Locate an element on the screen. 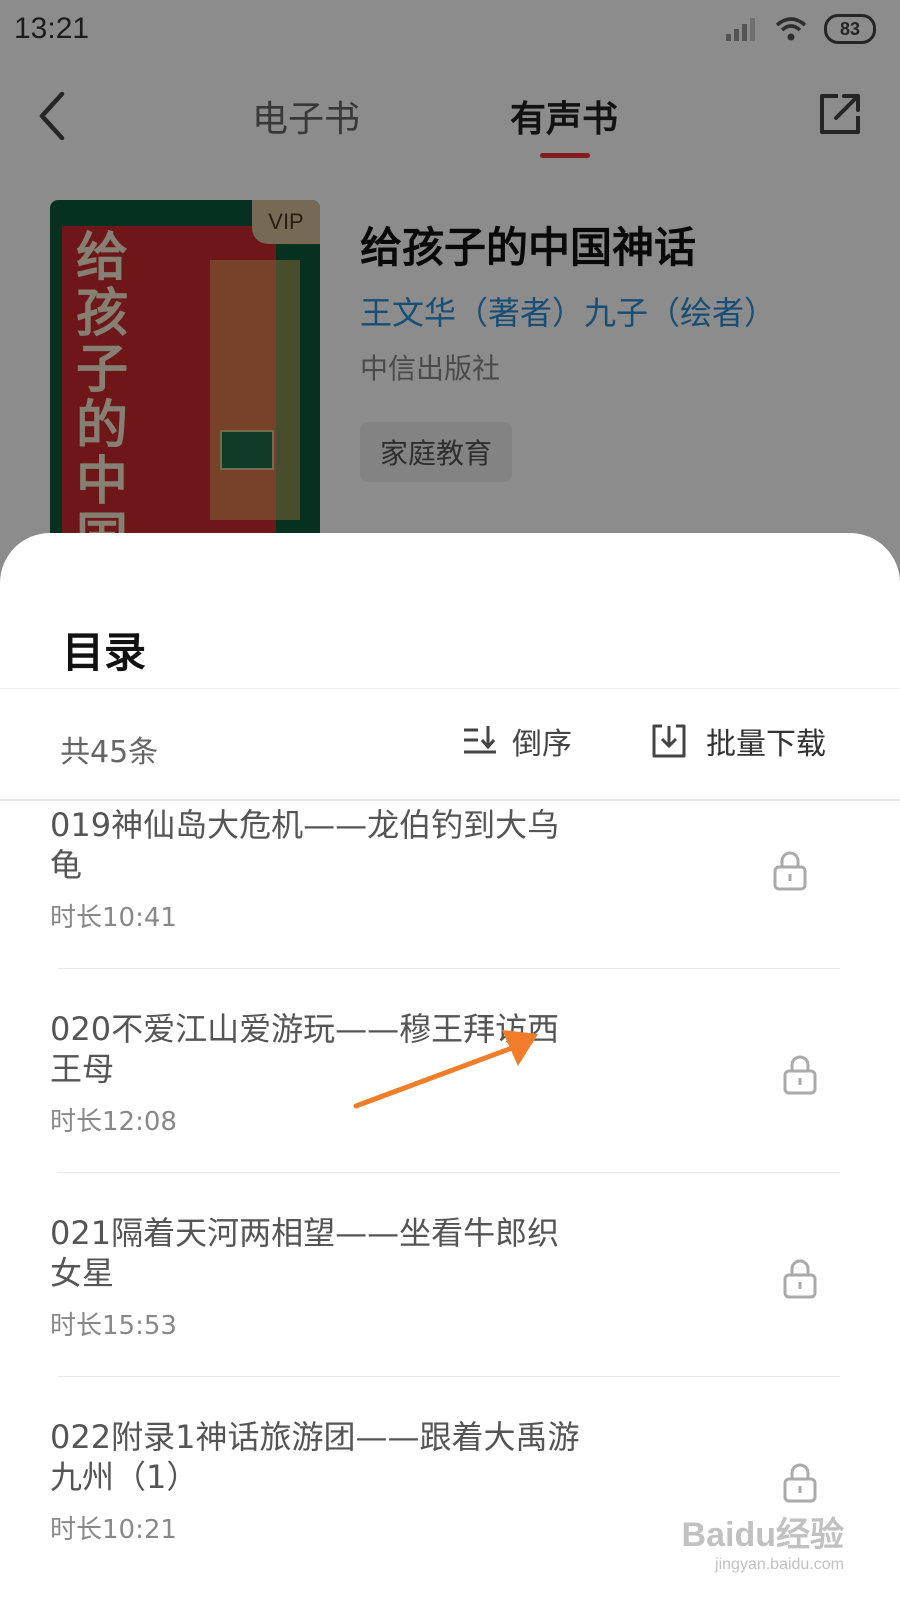  chapter-count: 共45条 is located at coordinates (109, 752).